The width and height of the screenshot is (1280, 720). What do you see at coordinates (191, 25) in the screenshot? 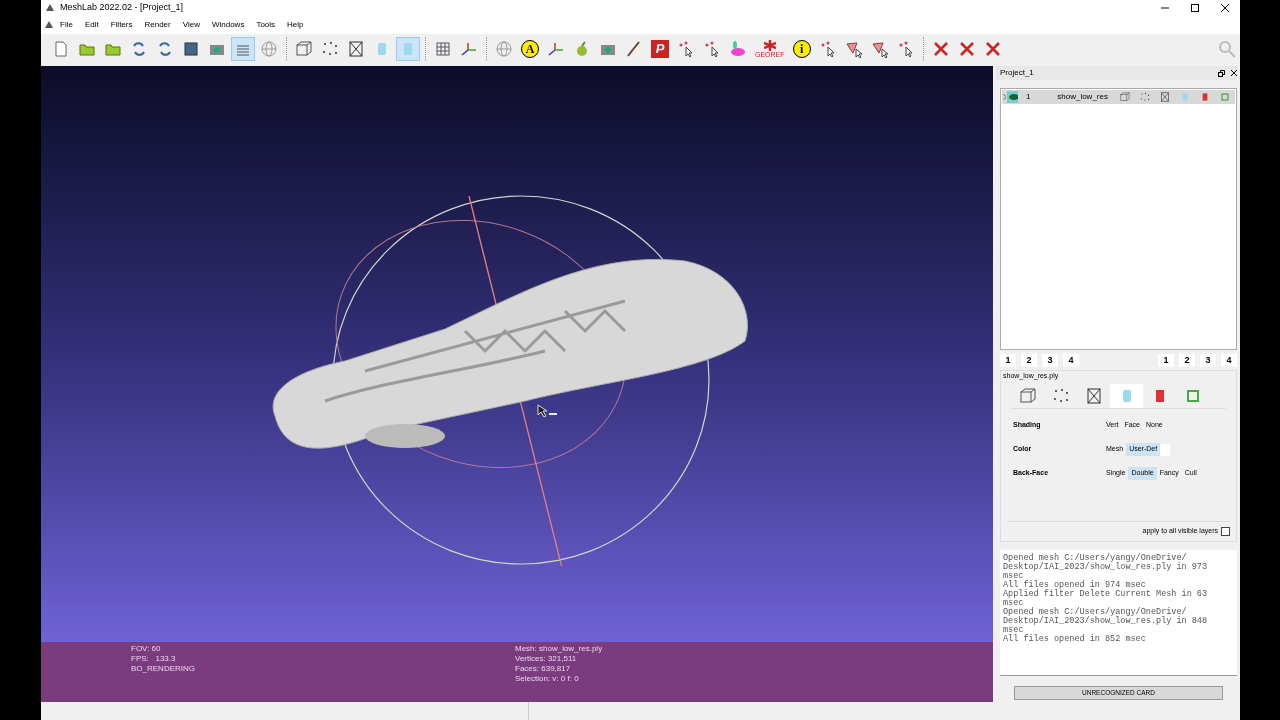
I see `menu-item: View` at bounding box center [191, 25].